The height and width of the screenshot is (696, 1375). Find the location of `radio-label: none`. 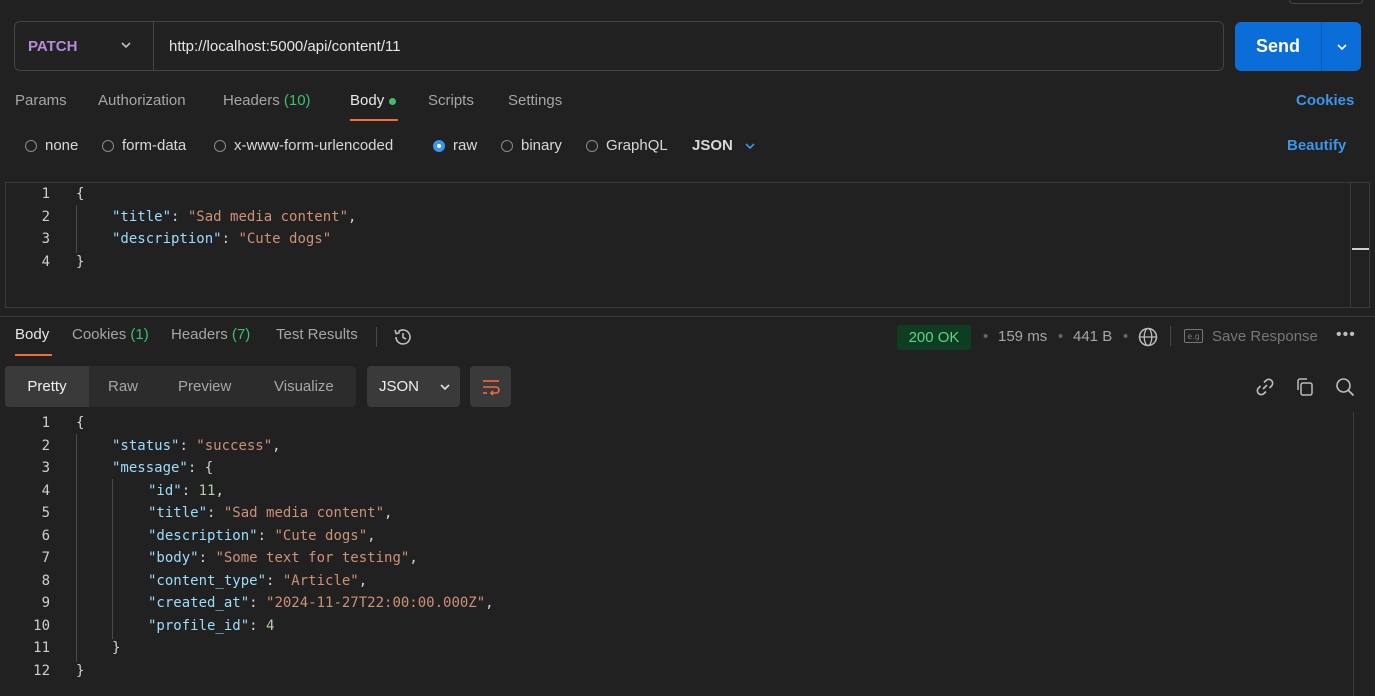

radio-label: none is located at coordinates (62, 145).